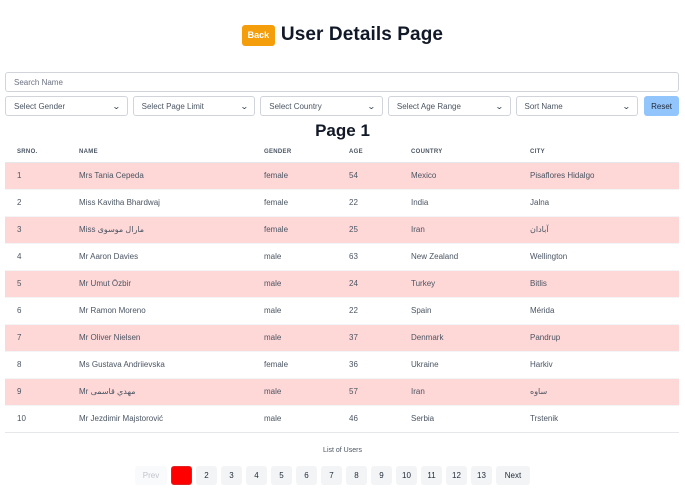  What do you see at coordinates (19, 175) in the screenshot?
I see `cell-srno: 1` at bounding box center [19, 175].